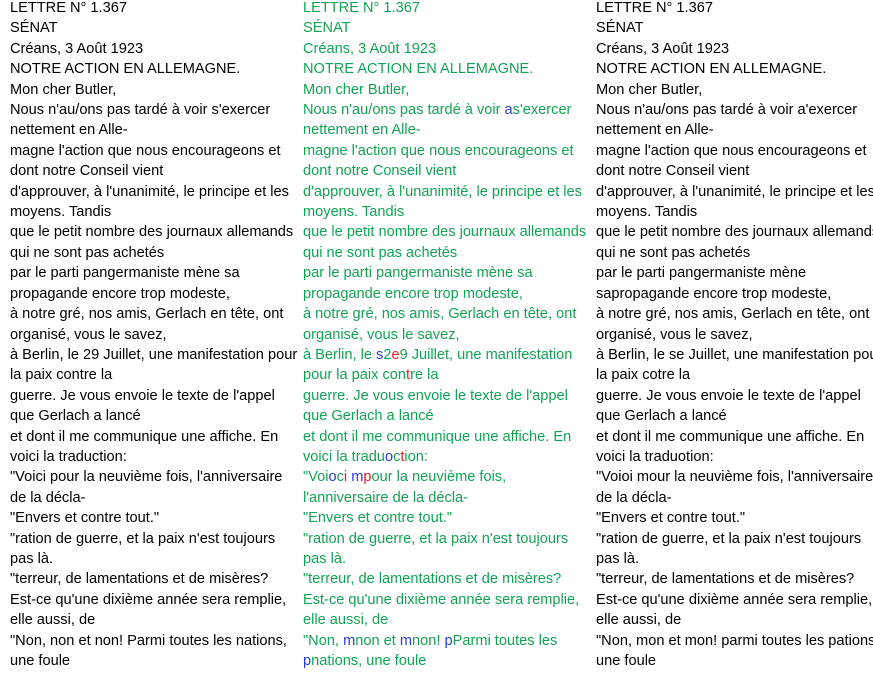 This screenshot has width=873, height=674. Describe the element at coordinates (146, 457) in the screenshot. I see `text-line: voici la traduction:` at that location.